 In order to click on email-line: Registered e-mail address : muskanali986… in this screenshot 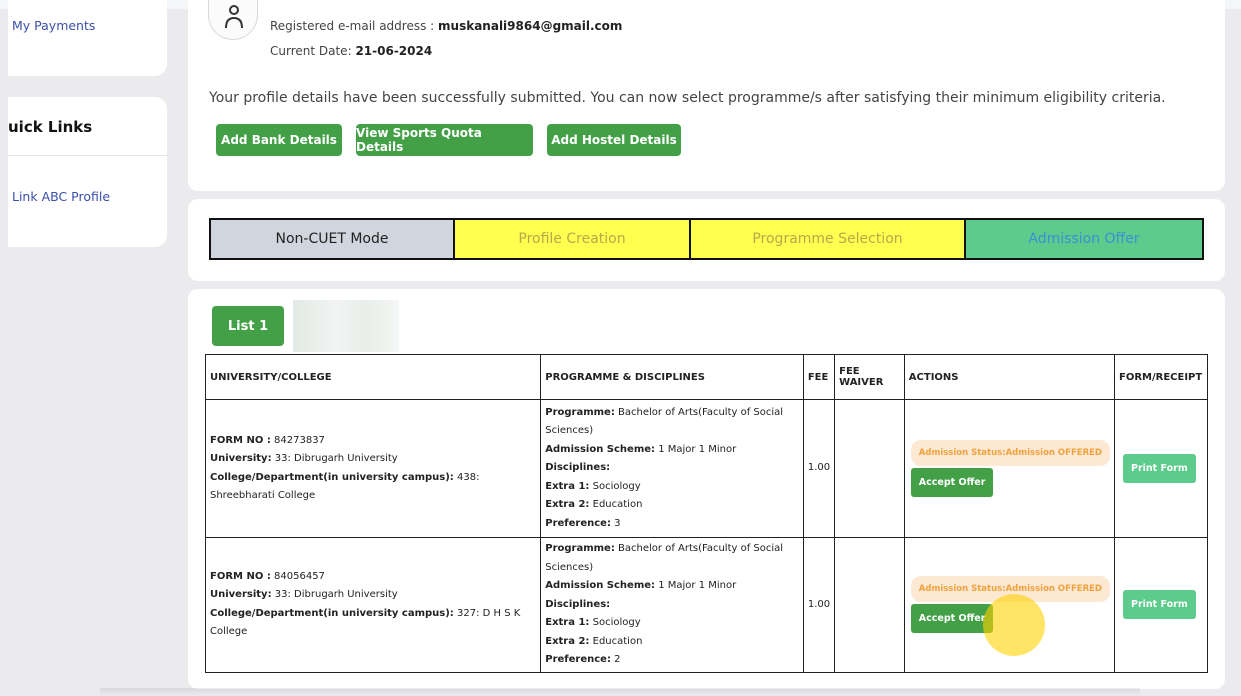, I will do `click(446, 26)`.